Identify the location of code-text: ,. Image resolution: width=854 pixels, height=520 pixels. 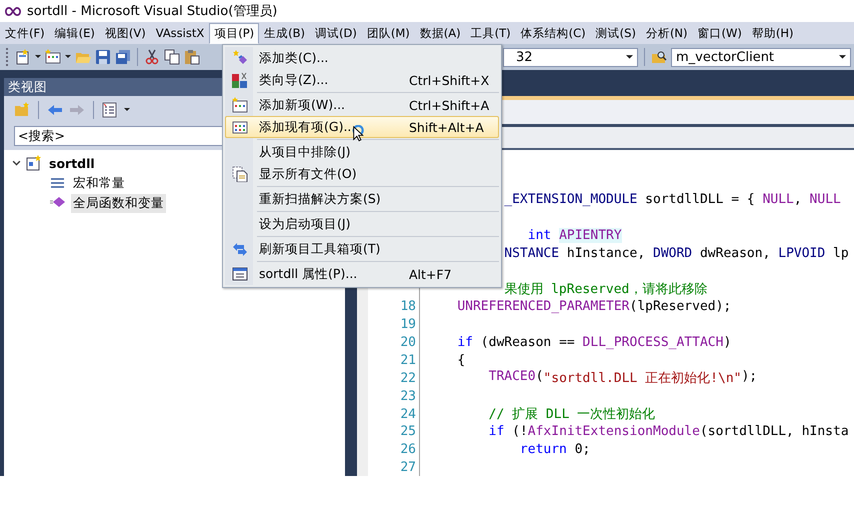
(798, 200).